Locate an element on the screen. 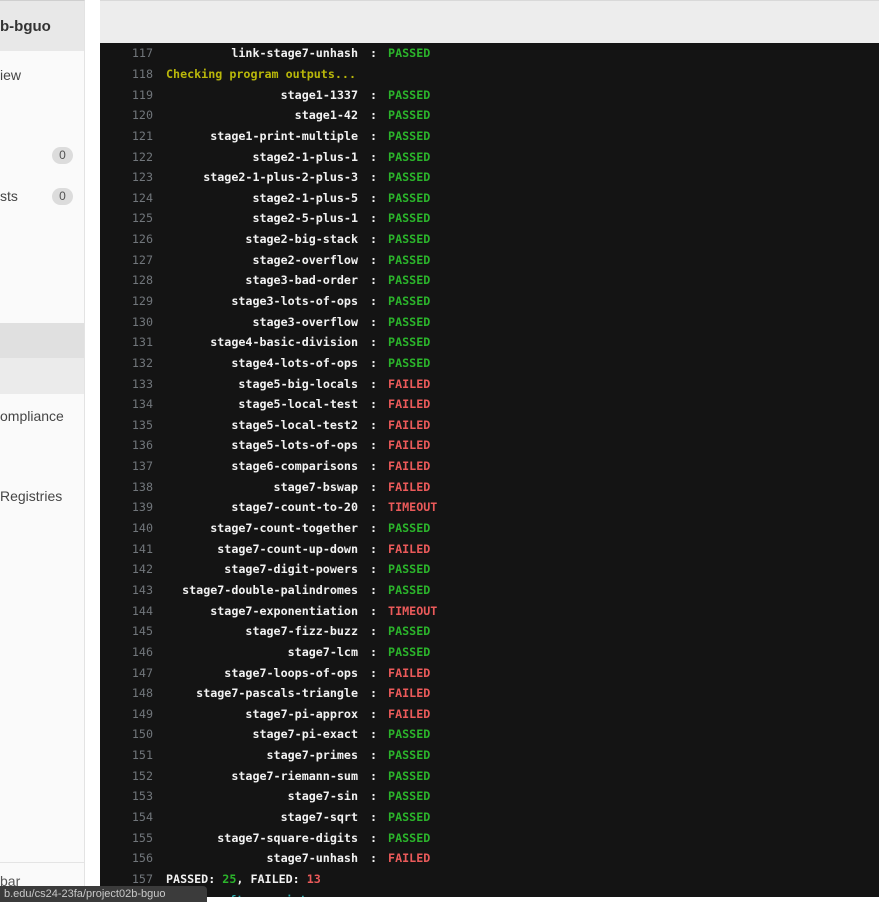 This screenshot has height=902, width=879. line-number-link: 128 is located at coordinates (126, 280).